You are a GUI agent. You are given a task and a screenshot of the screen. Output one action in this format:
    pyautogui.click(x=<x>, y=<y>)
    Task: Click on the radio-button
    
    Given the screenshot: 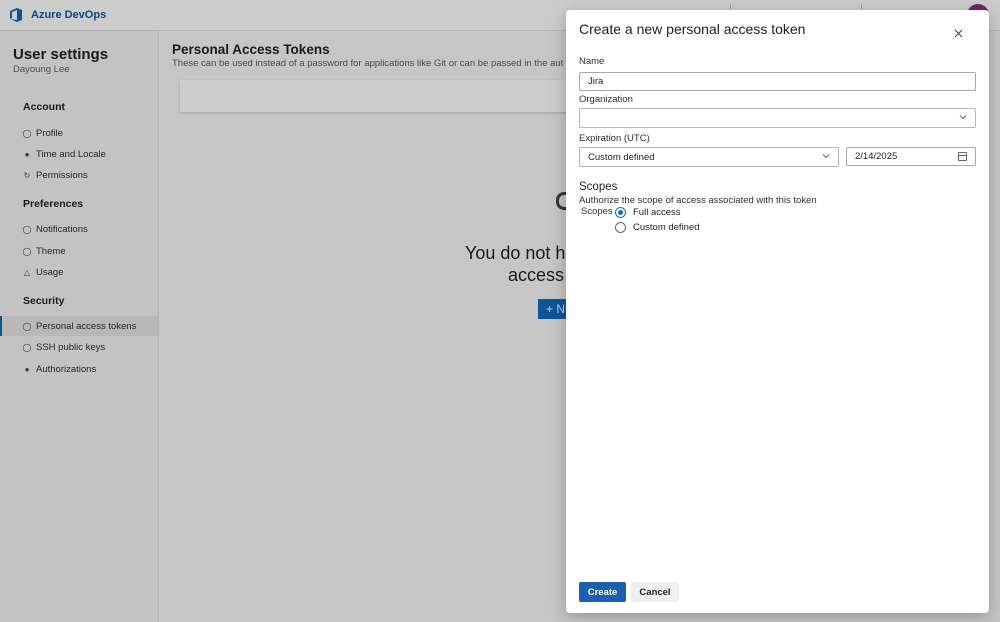 What is the action you would take?
    pyautogui.click(x=620, y=227)
    